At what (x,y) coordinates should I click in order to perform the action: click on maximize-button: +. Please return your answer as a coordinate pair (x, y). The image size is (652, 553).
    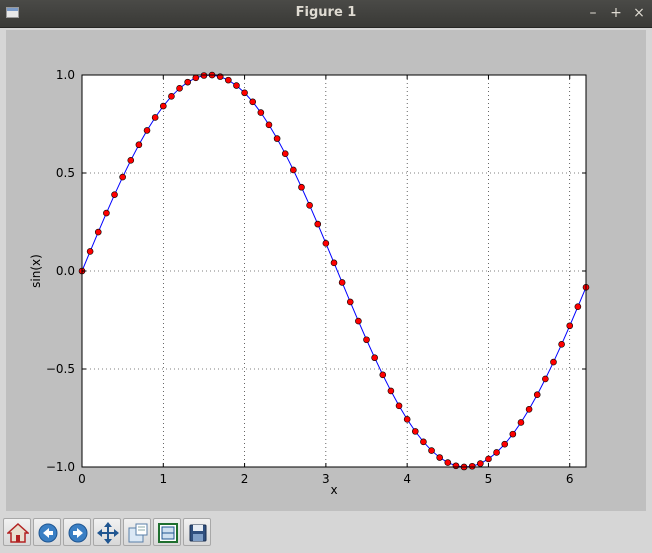
    Looking at the image, I should click on (616, 13).